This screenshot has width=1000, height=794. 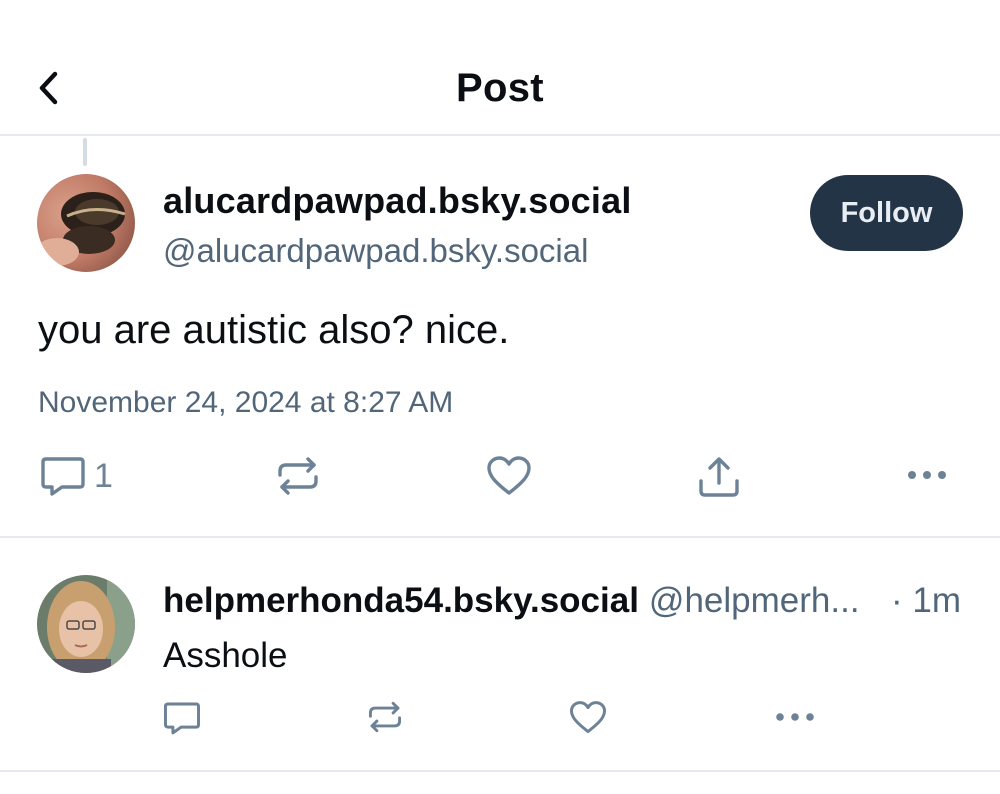 I want to click on person-avatar-image, so click(x=86, y=624).